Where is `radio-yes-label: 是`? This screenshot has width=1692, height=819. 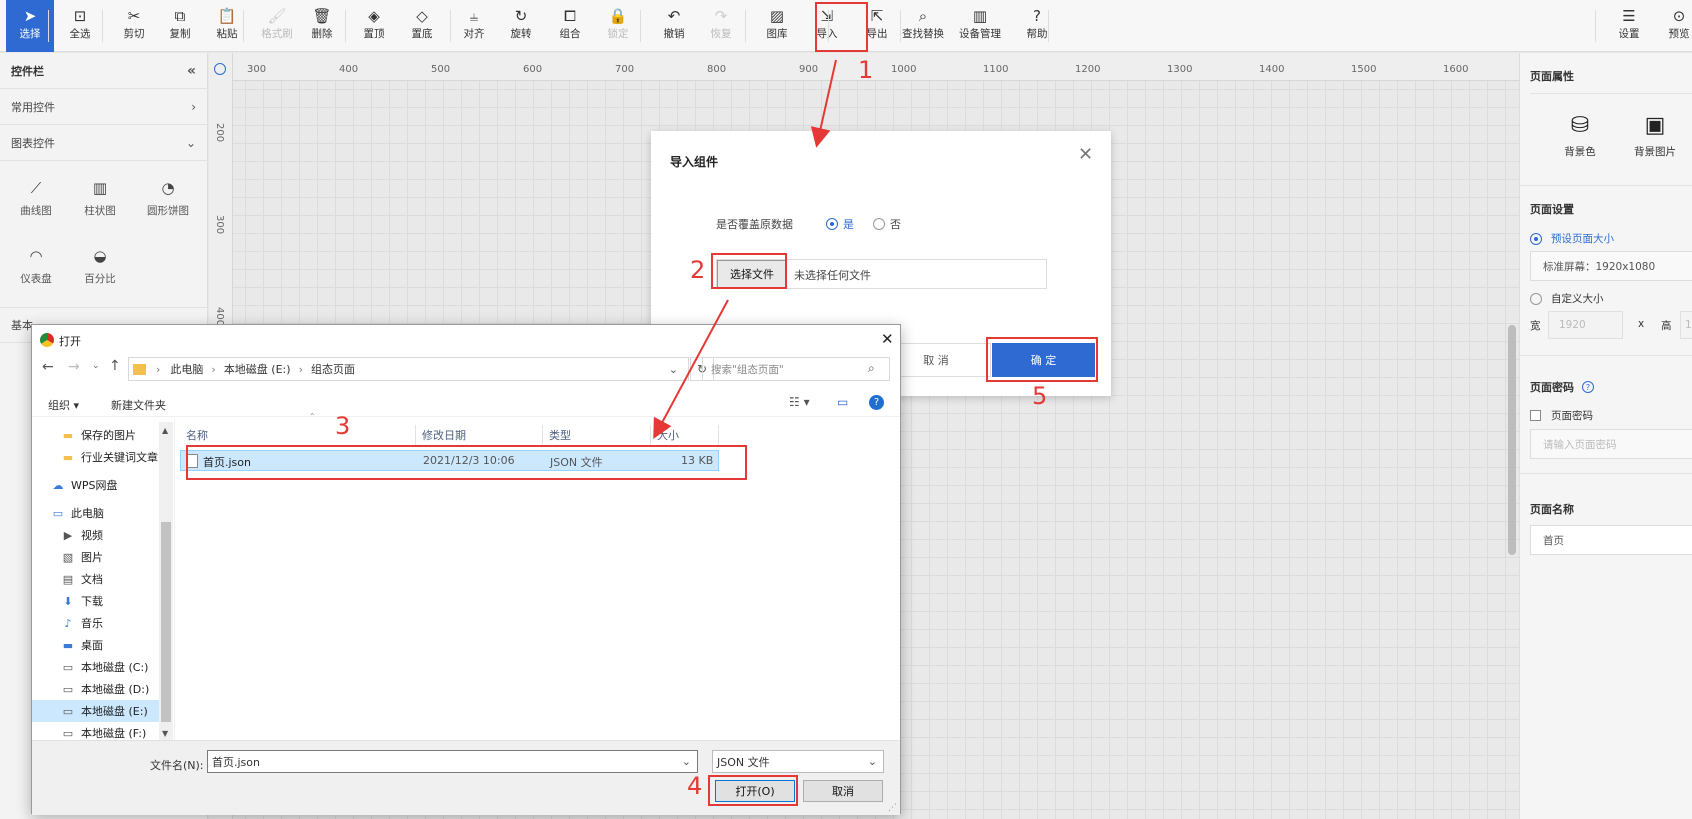
radio-yes-label: 是 is located at coordinates (848, 224).